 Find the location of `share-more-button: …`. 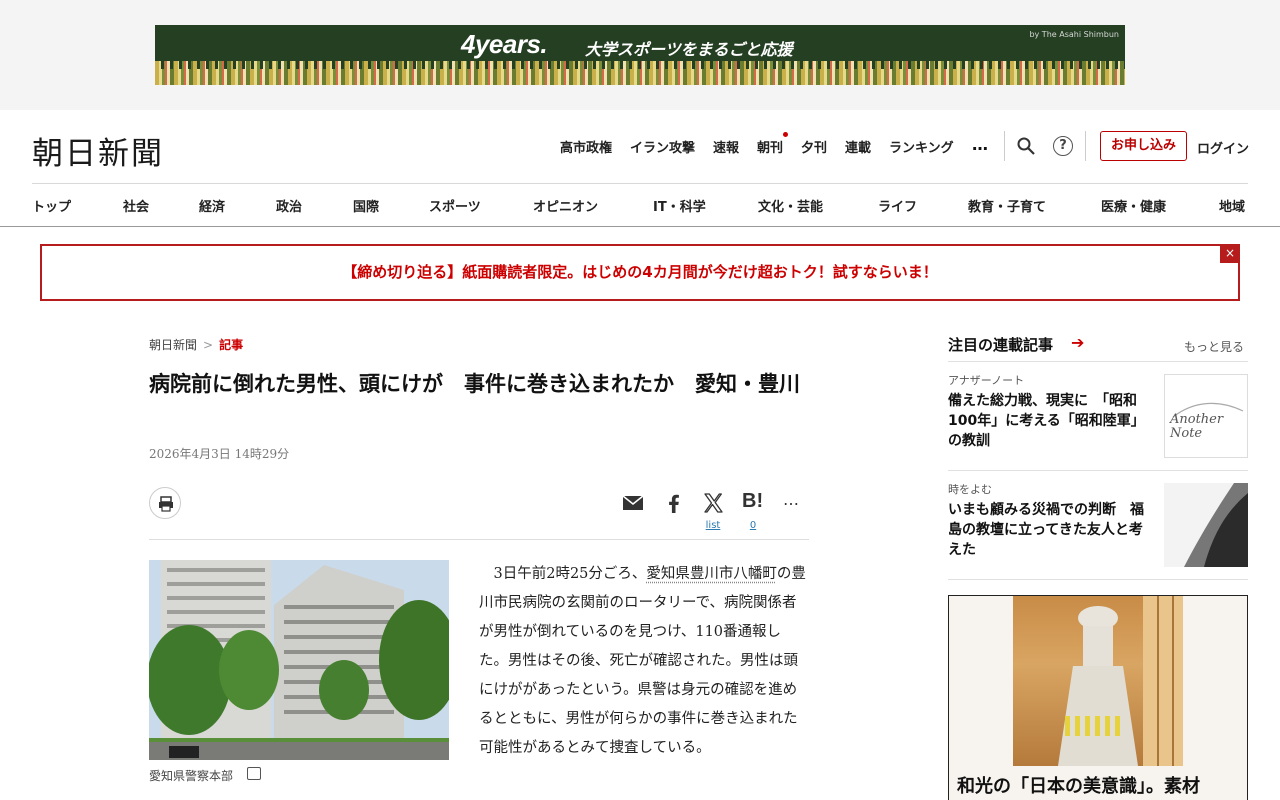

share-more-button: … is located at coordinates (791, 499).